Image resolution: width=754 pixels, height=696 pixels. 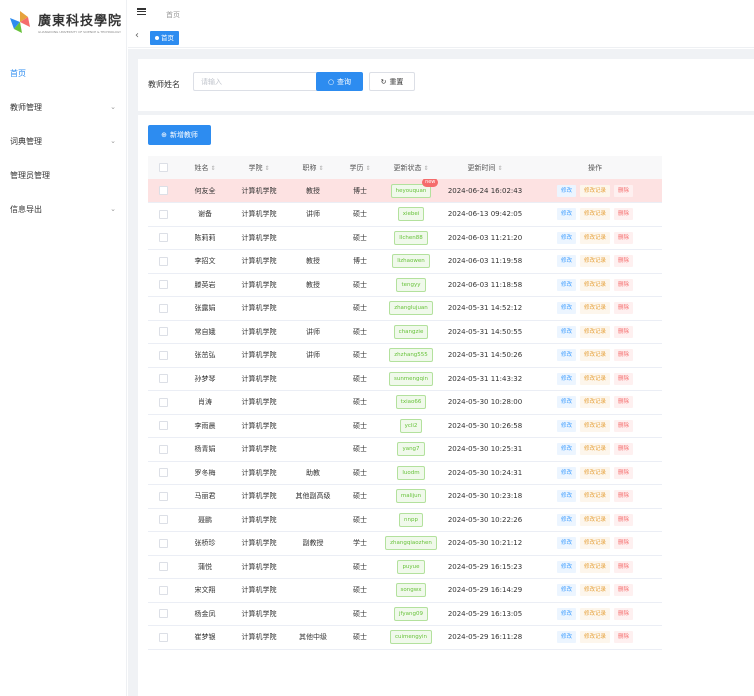 What do you see at coordinates (179, 135) in the screenshot?
I see `add-teacher-button: ⊕ 新增教师` at bounding box center [179, 135].